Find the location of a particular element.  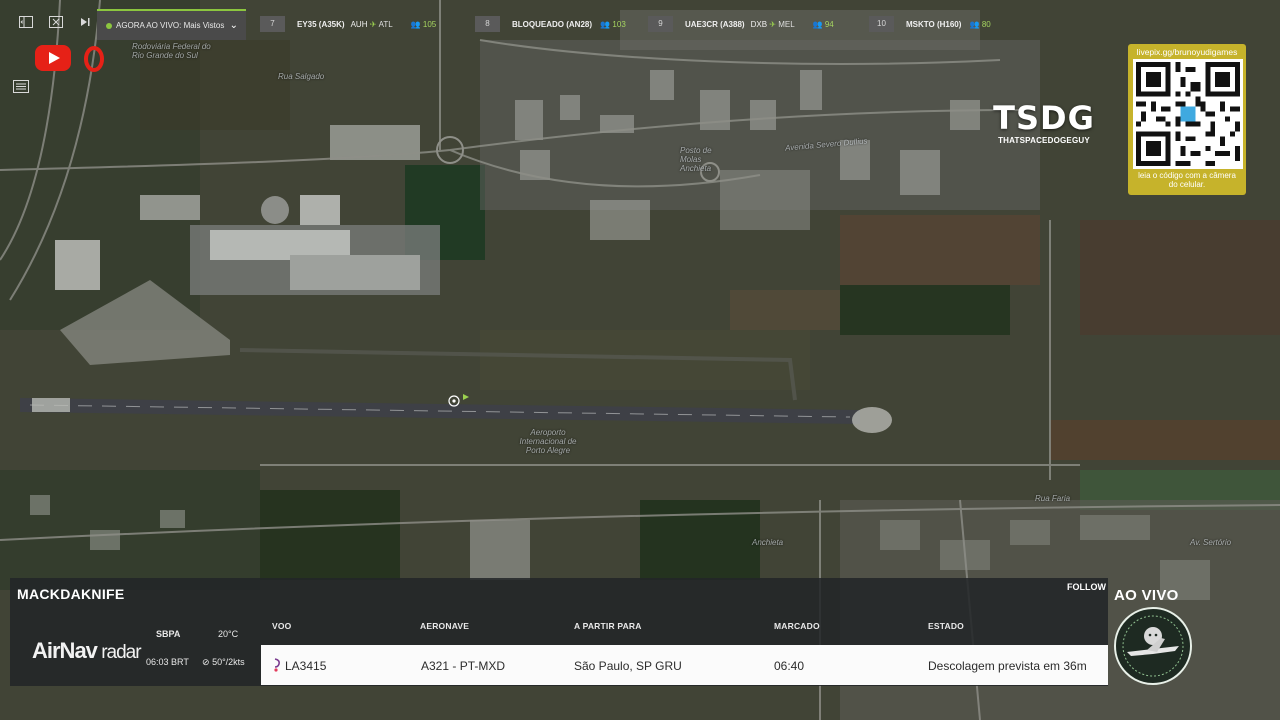

logo-subtitle: THATSPACEDOGEGUY is located at coordinates (1044, 140).